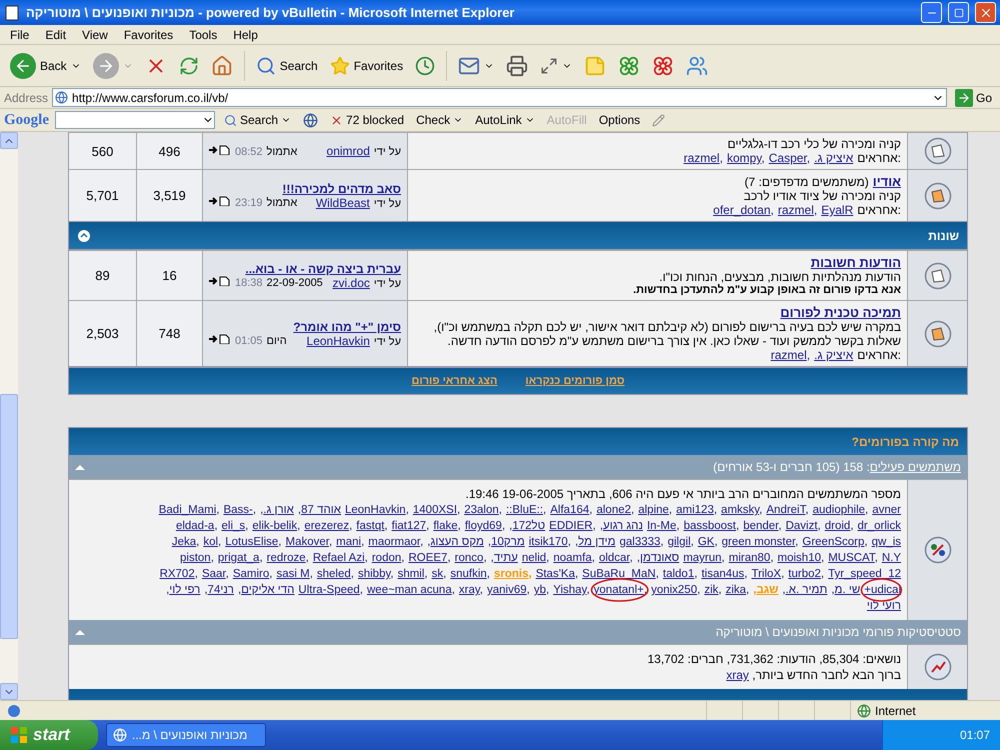 Image resolution: width=1000 pixels, height=750 pixels. I want to click on username-link: Makover,, so click(308, 542).